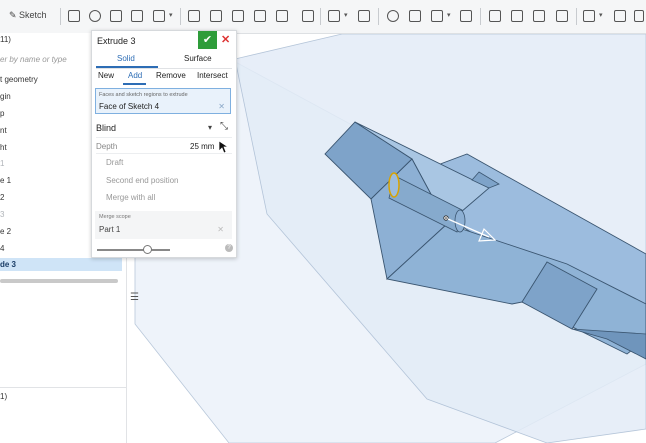  What do you see at coordinates (364, 16) in the screenshot?
I see `mirror-icon` at bounding box center [364, 16].